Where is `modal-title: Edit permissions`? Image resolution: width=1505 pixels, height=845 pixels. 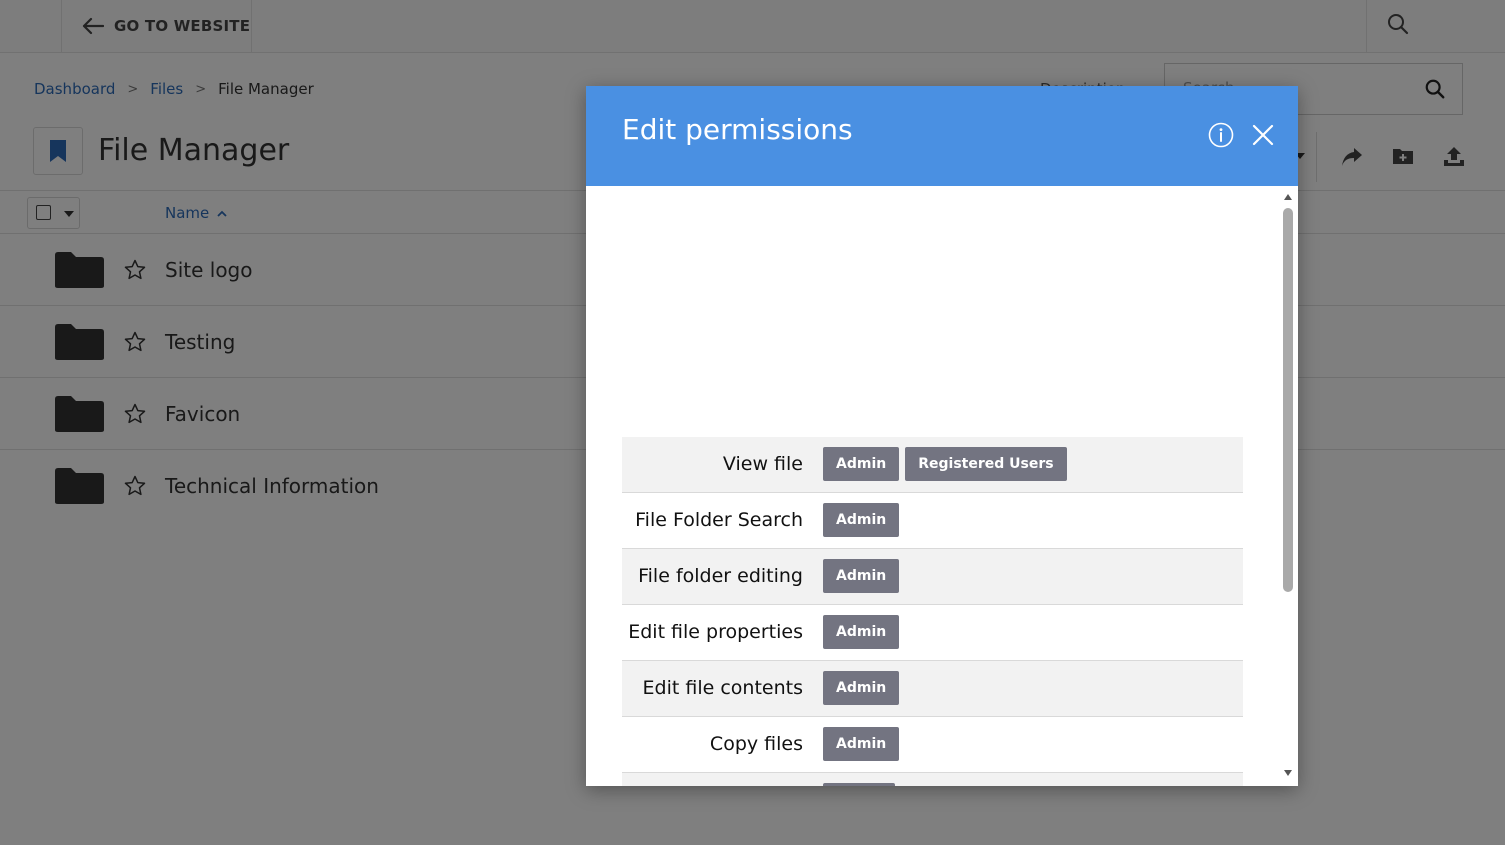
modal-title: Edit permissions is located at coordinates (737, 129).